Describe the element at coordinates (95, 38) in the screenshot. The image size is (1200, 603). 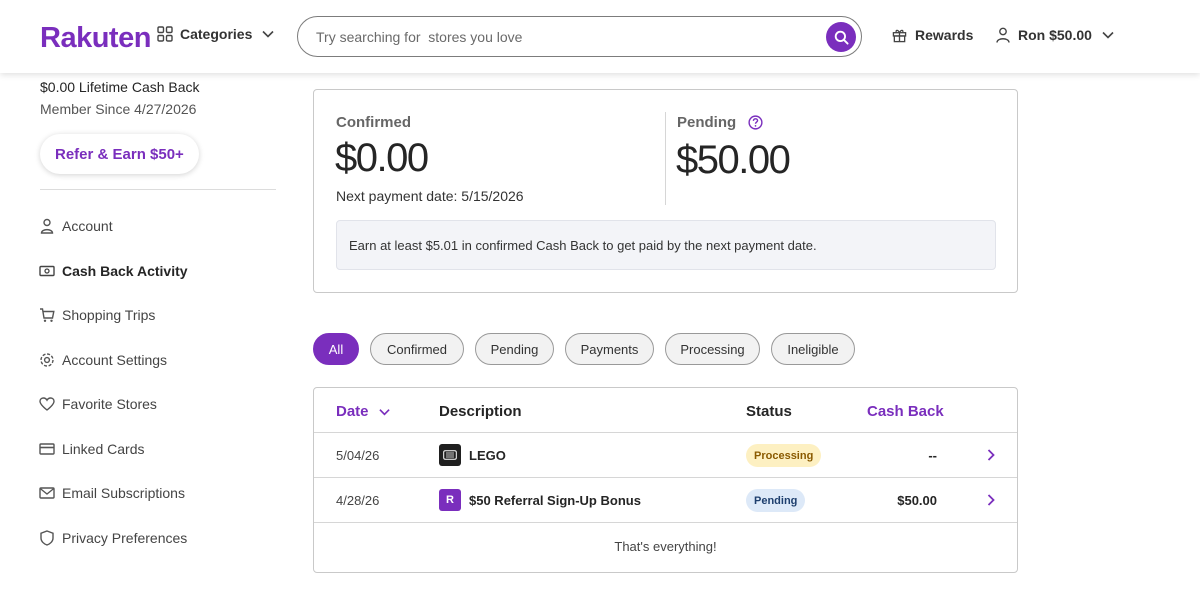
I see `rakuten-logo: Rakuten` at that location.